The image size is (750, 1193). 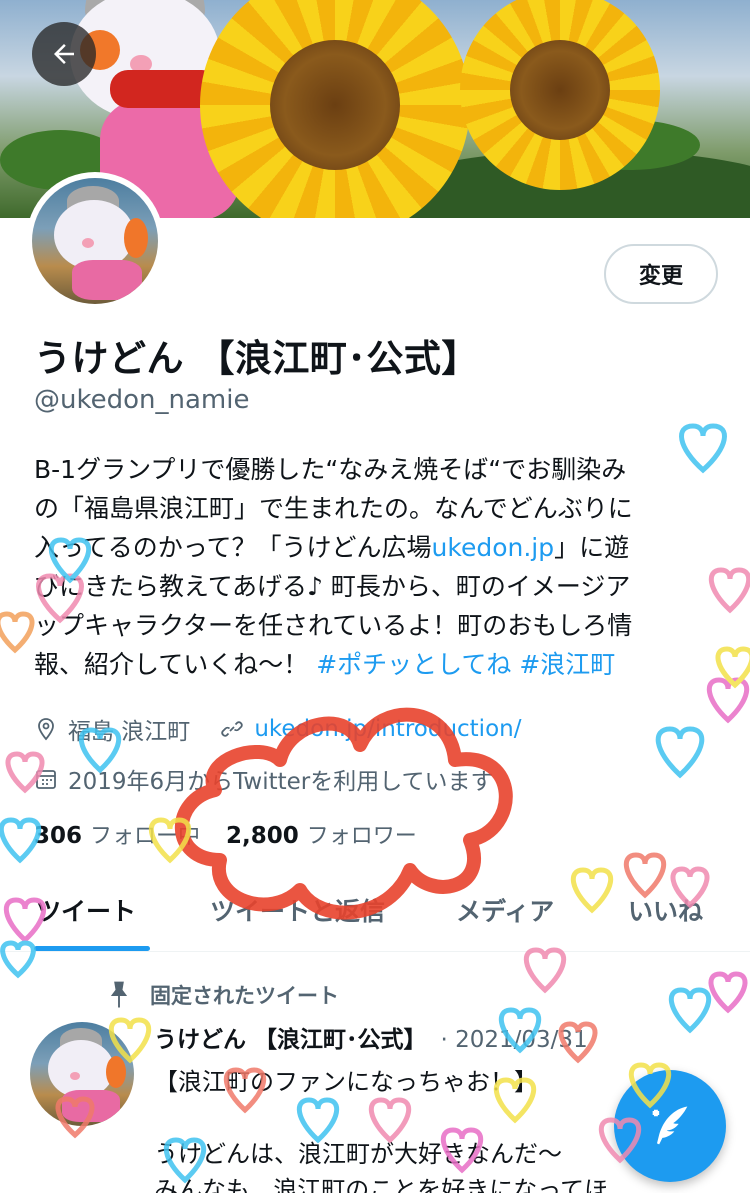 I want to click on following-label: フォロー中, so click(x=145, y=836).